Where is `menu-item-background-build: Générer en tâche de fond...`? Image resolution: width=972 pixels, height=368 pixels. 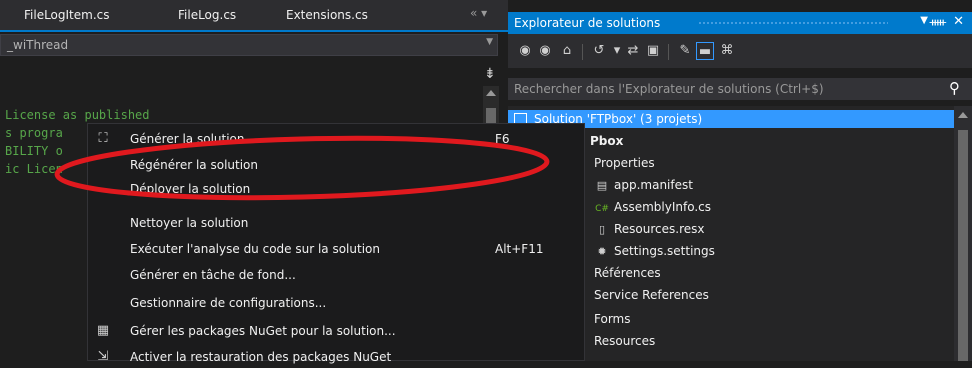 menu-item-background-build: Générer en tâche de fond... is located at coordinates (336, 275).